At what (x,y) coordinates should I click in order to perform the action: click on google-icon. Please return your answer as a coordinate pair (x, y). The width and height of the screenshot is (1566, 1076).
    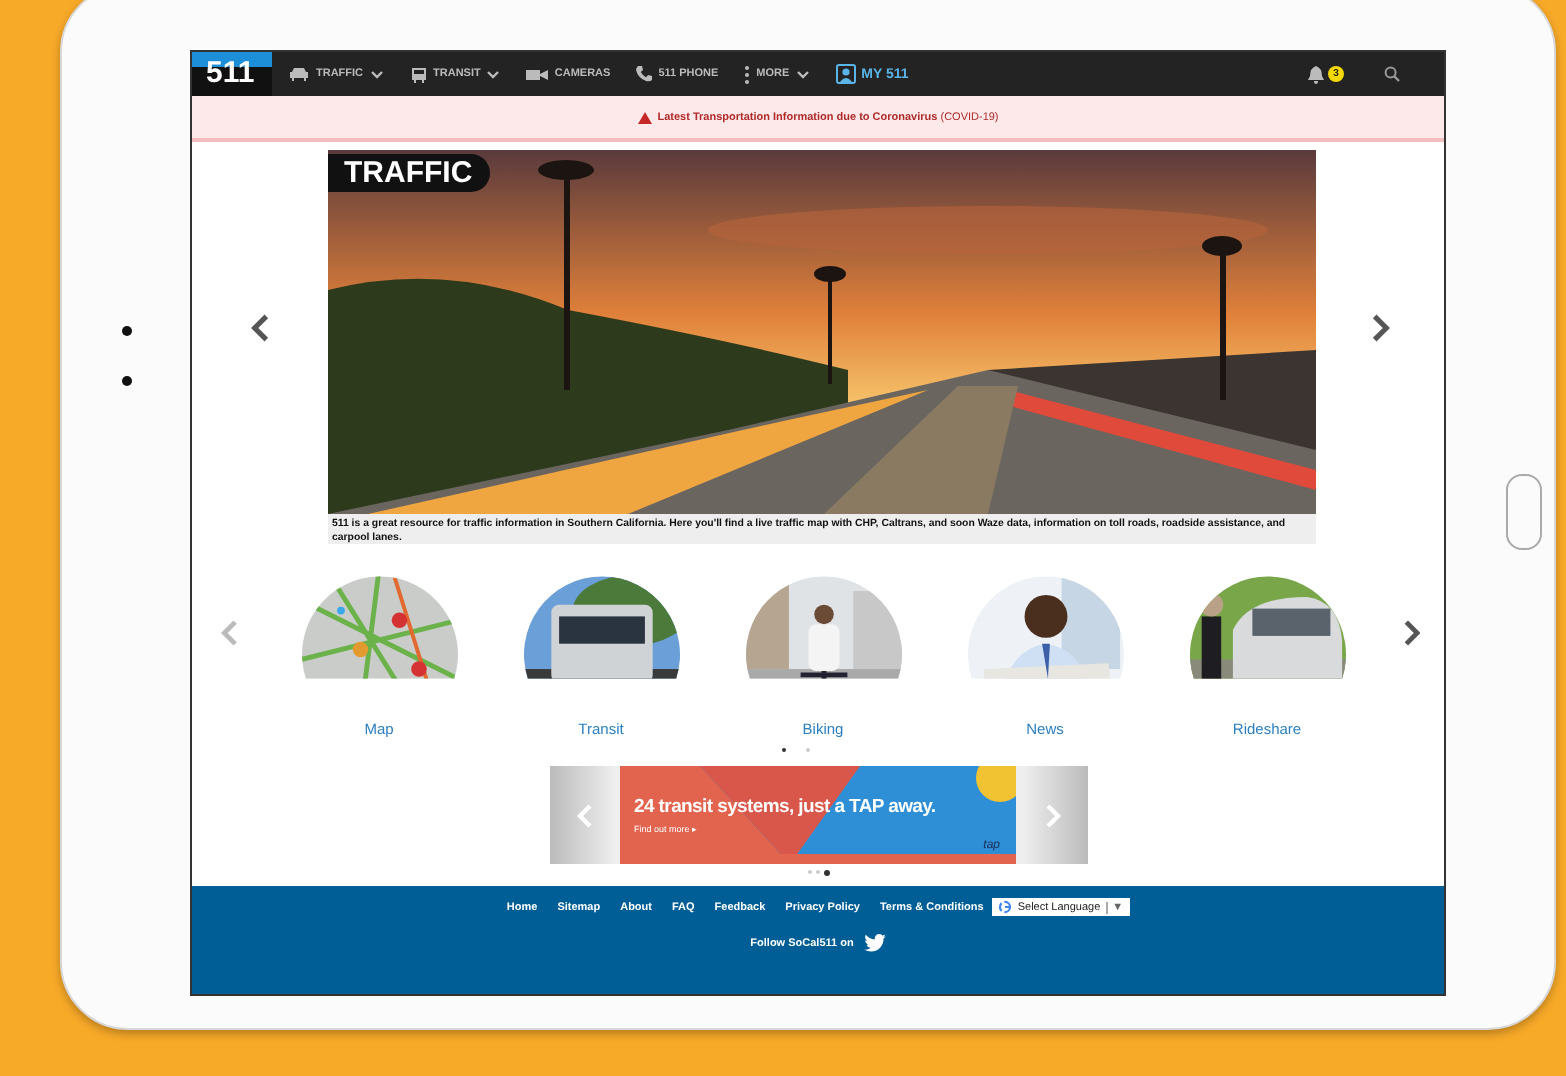
    Looking at the image, I should click on (1004, 907).